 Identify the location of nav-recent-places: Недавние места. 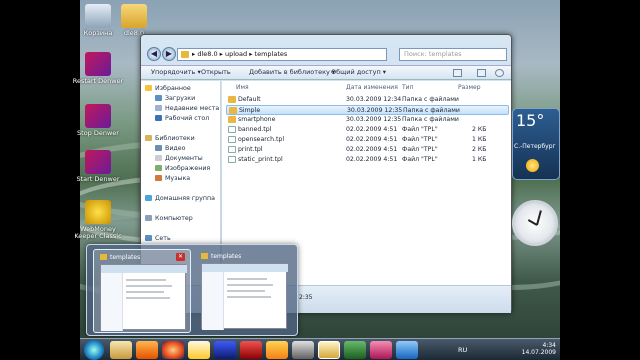
(187, 108).